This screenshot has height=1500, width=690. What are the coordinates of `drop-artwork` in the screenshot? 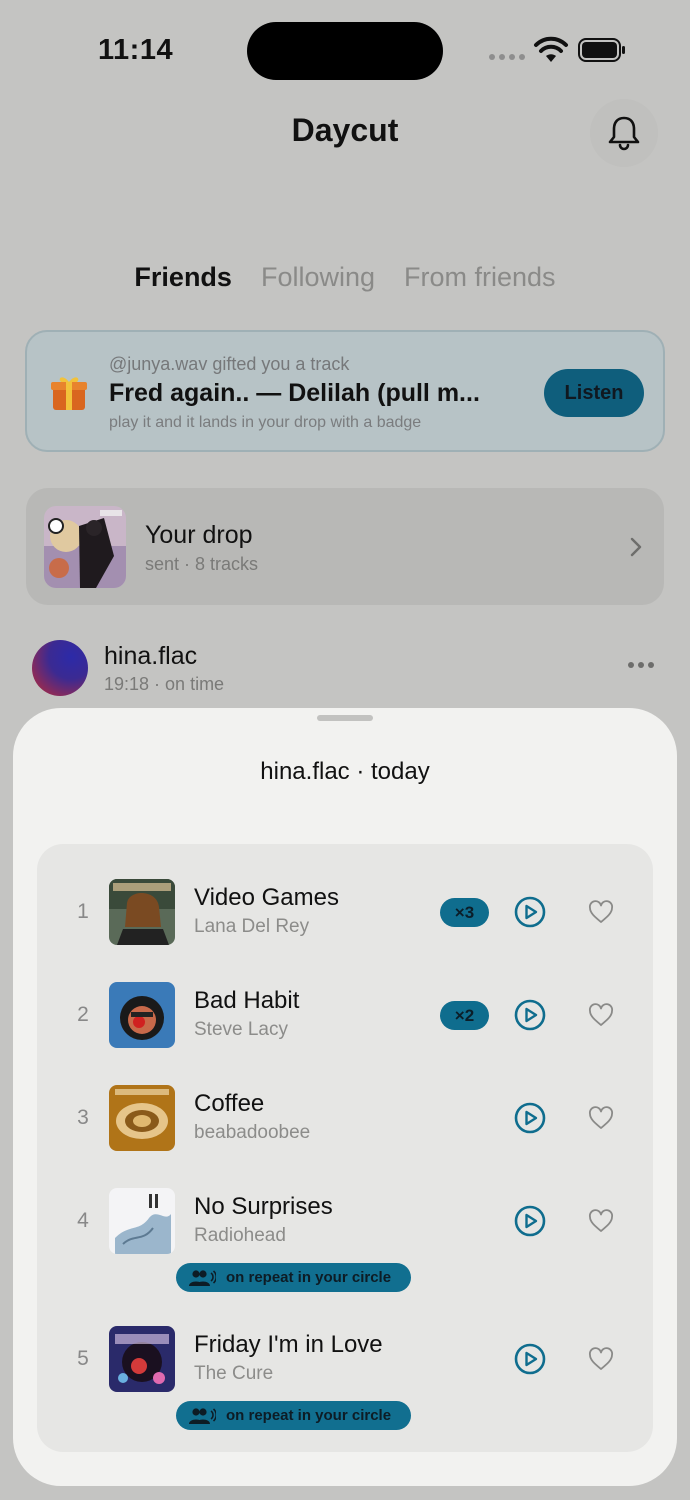 It's located at (85, 547).